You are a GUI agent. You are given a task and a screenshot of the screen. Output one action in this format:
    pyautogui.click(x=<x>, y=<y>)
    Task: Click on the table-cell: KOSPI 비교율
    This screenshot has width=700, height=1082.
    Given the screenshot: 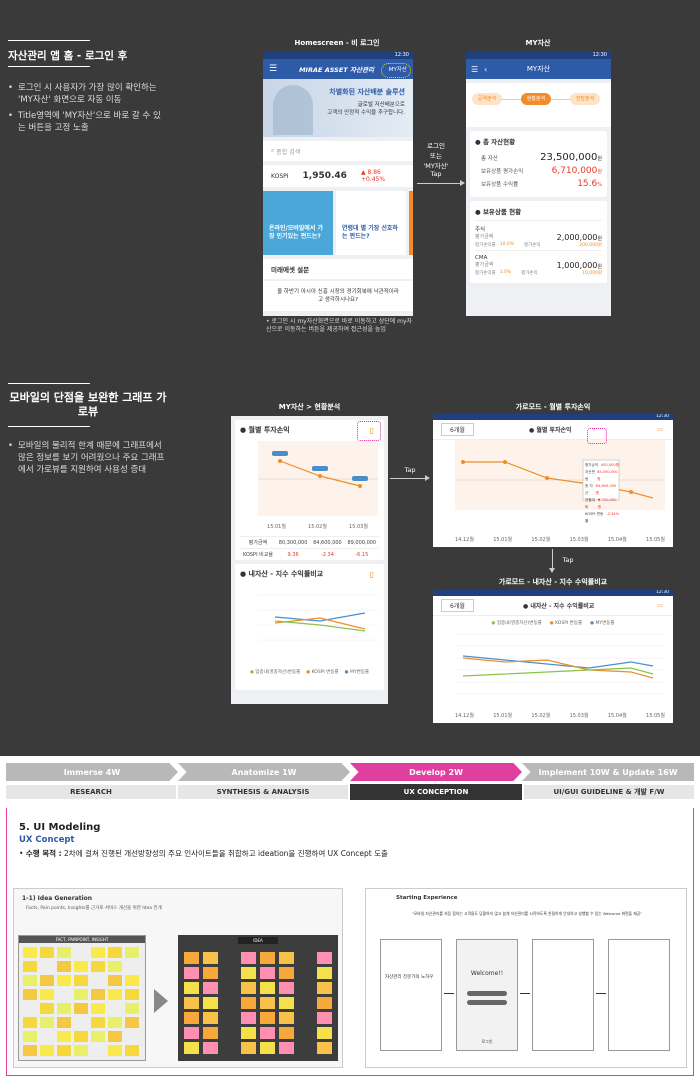 What is the action you would take?
    pyautogui.click(x=258, y=554)
    